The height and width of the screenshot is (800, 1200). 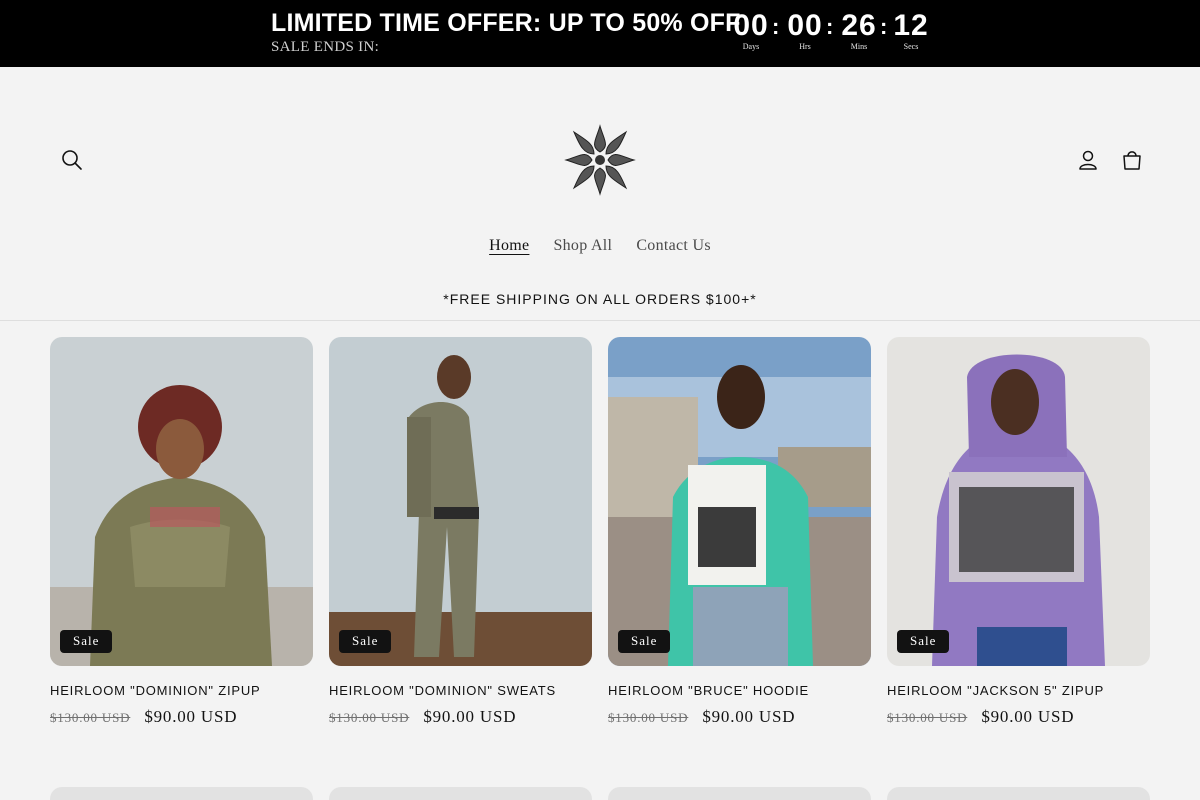 I want to click on promo-subtitle: SALE ENDS IN:, so click(x=325, y=47).